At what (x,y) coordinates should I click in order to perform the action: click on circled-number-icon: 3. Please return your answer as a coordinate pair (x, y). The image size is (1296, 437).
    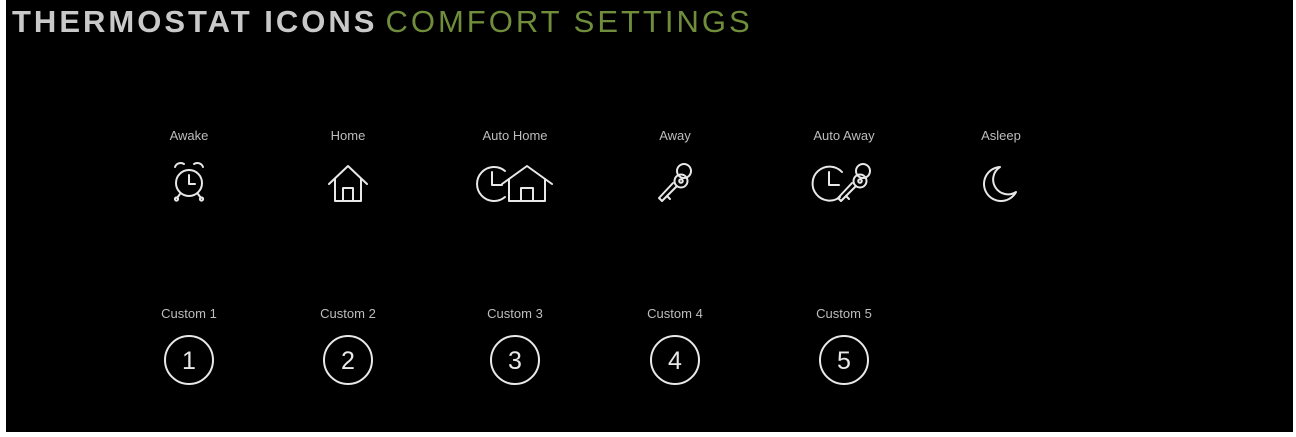
    Looking at the image, I should click on (515, 360).